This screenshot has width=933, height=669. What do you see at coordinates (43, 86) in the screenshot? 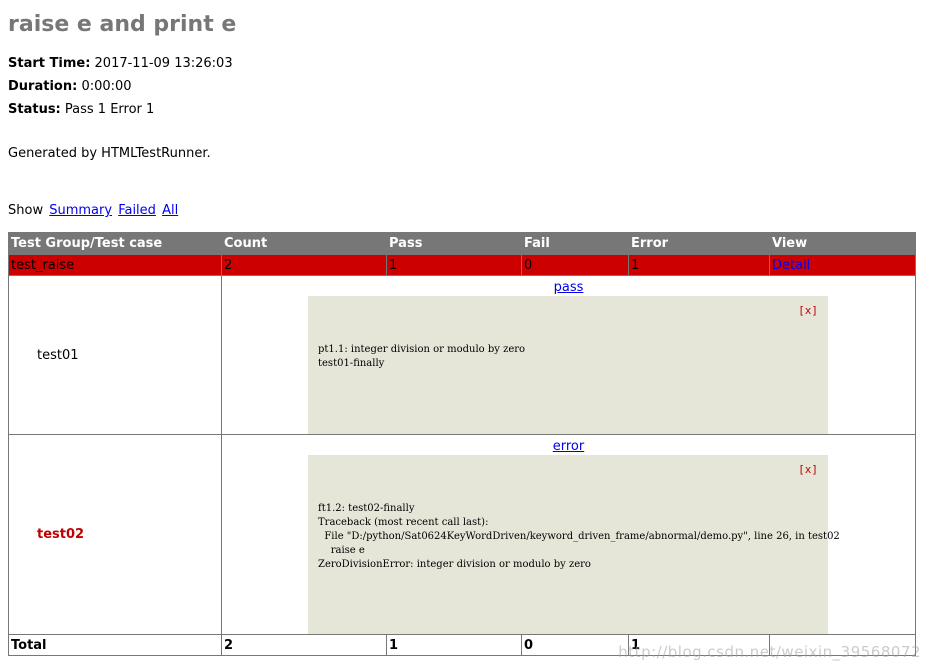
I see `duration-label: Duration:` at bounding box center [43, 86].